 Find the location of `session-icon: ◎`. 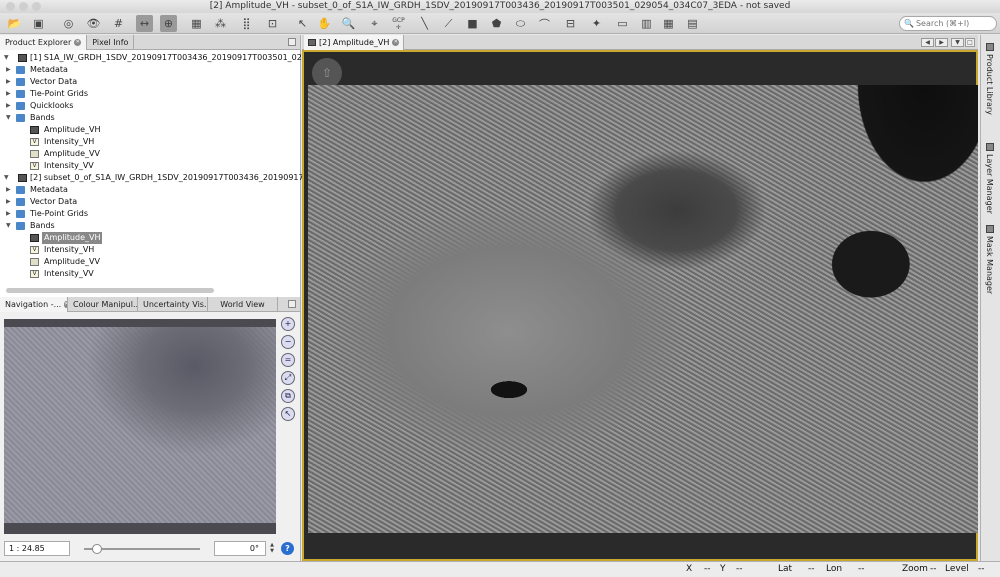

session-icon: ◎ is located at coordinates (68, 23).